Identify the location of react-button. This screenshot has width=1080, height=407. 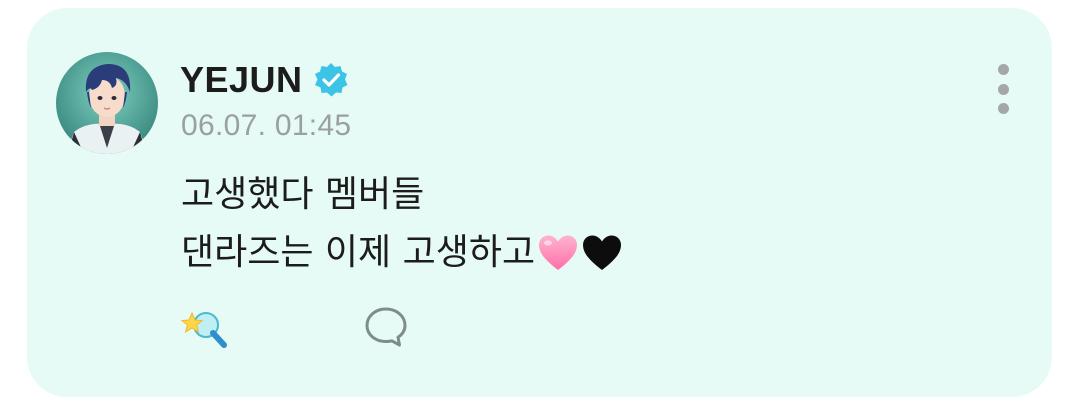
(206, 327).